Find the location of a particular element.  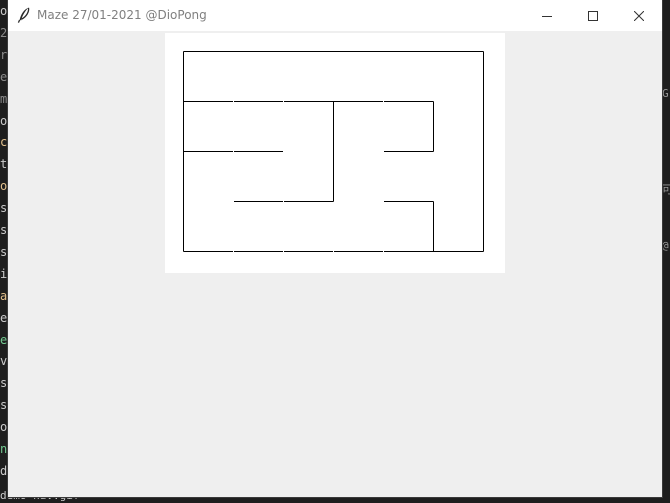

background-glyph: G is located at coordinates (665, 94).